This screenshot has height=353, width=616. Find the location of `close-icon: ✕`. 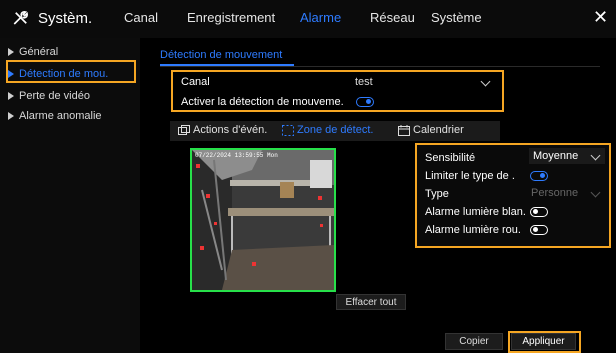

close-icon: ✕ is located at coordinates (600, 17).